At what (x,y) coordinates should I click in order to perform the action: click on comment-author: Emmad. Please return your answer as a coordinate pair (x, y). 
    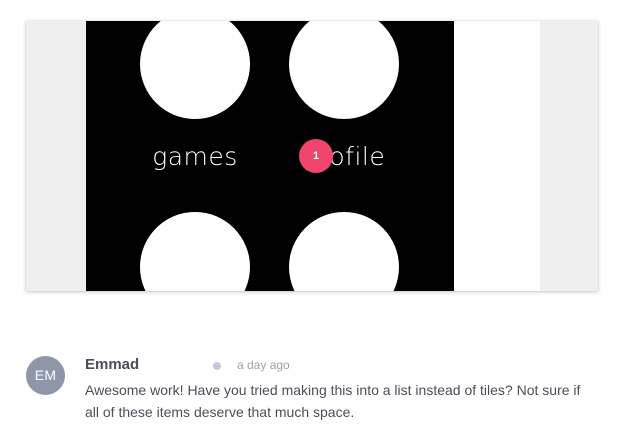
    Looking at the image, I should click on (112, 365).